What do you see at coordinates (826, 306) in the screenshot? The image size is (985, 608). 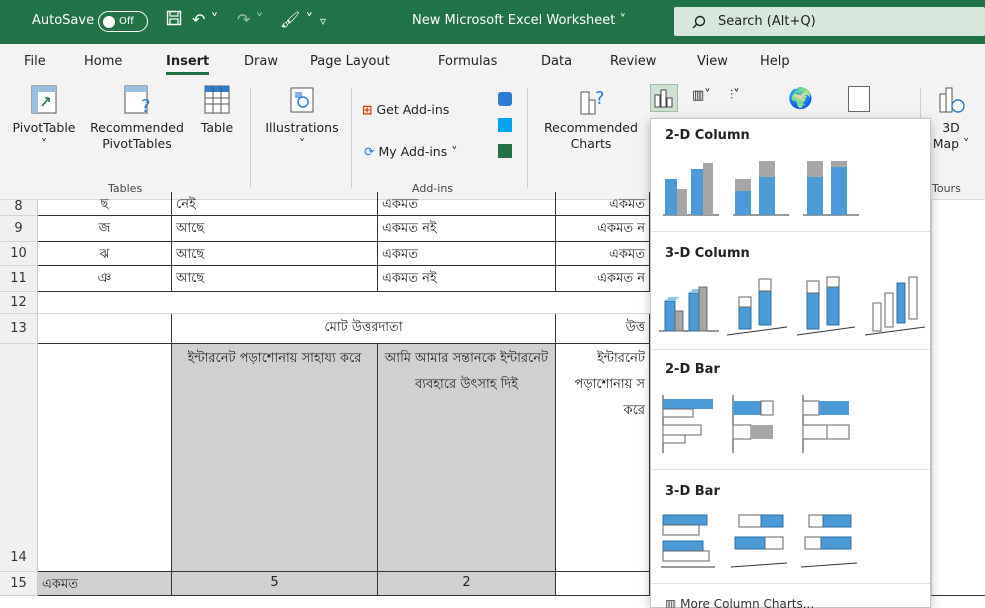 I see `3d-100-stacked-column-icon` at bounding box center [826, 306].